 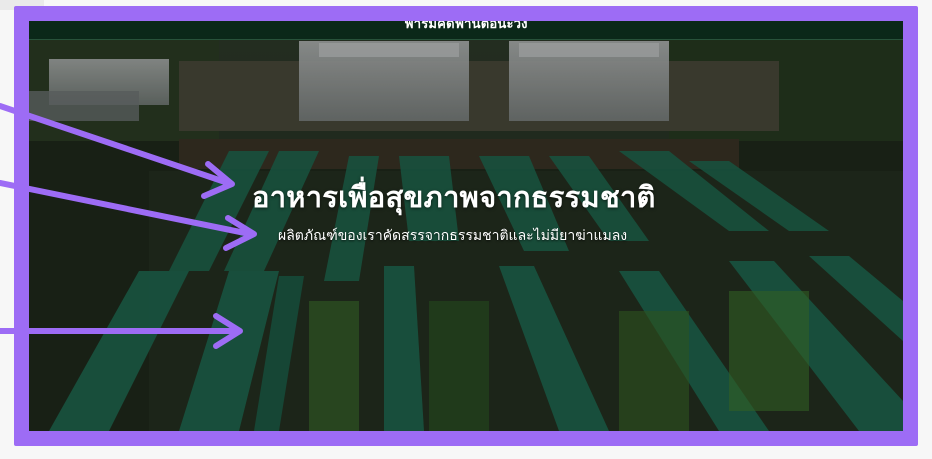 What do you see at coordinates (454, 197) in the screenshot?
I see `hero-headline: อาหารเพื่อสุขภาพจากธรรมชาติ` at bounding box center [454, 197].